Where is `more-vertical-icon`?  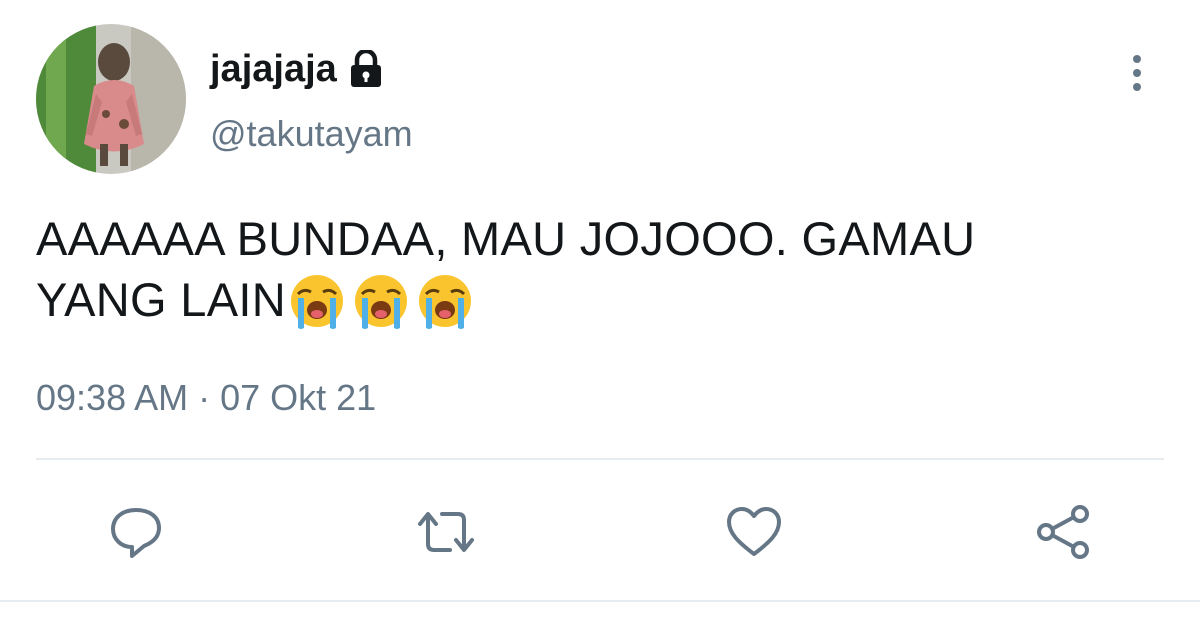
more-vertical-icon is located at coordinates (1137, 74).